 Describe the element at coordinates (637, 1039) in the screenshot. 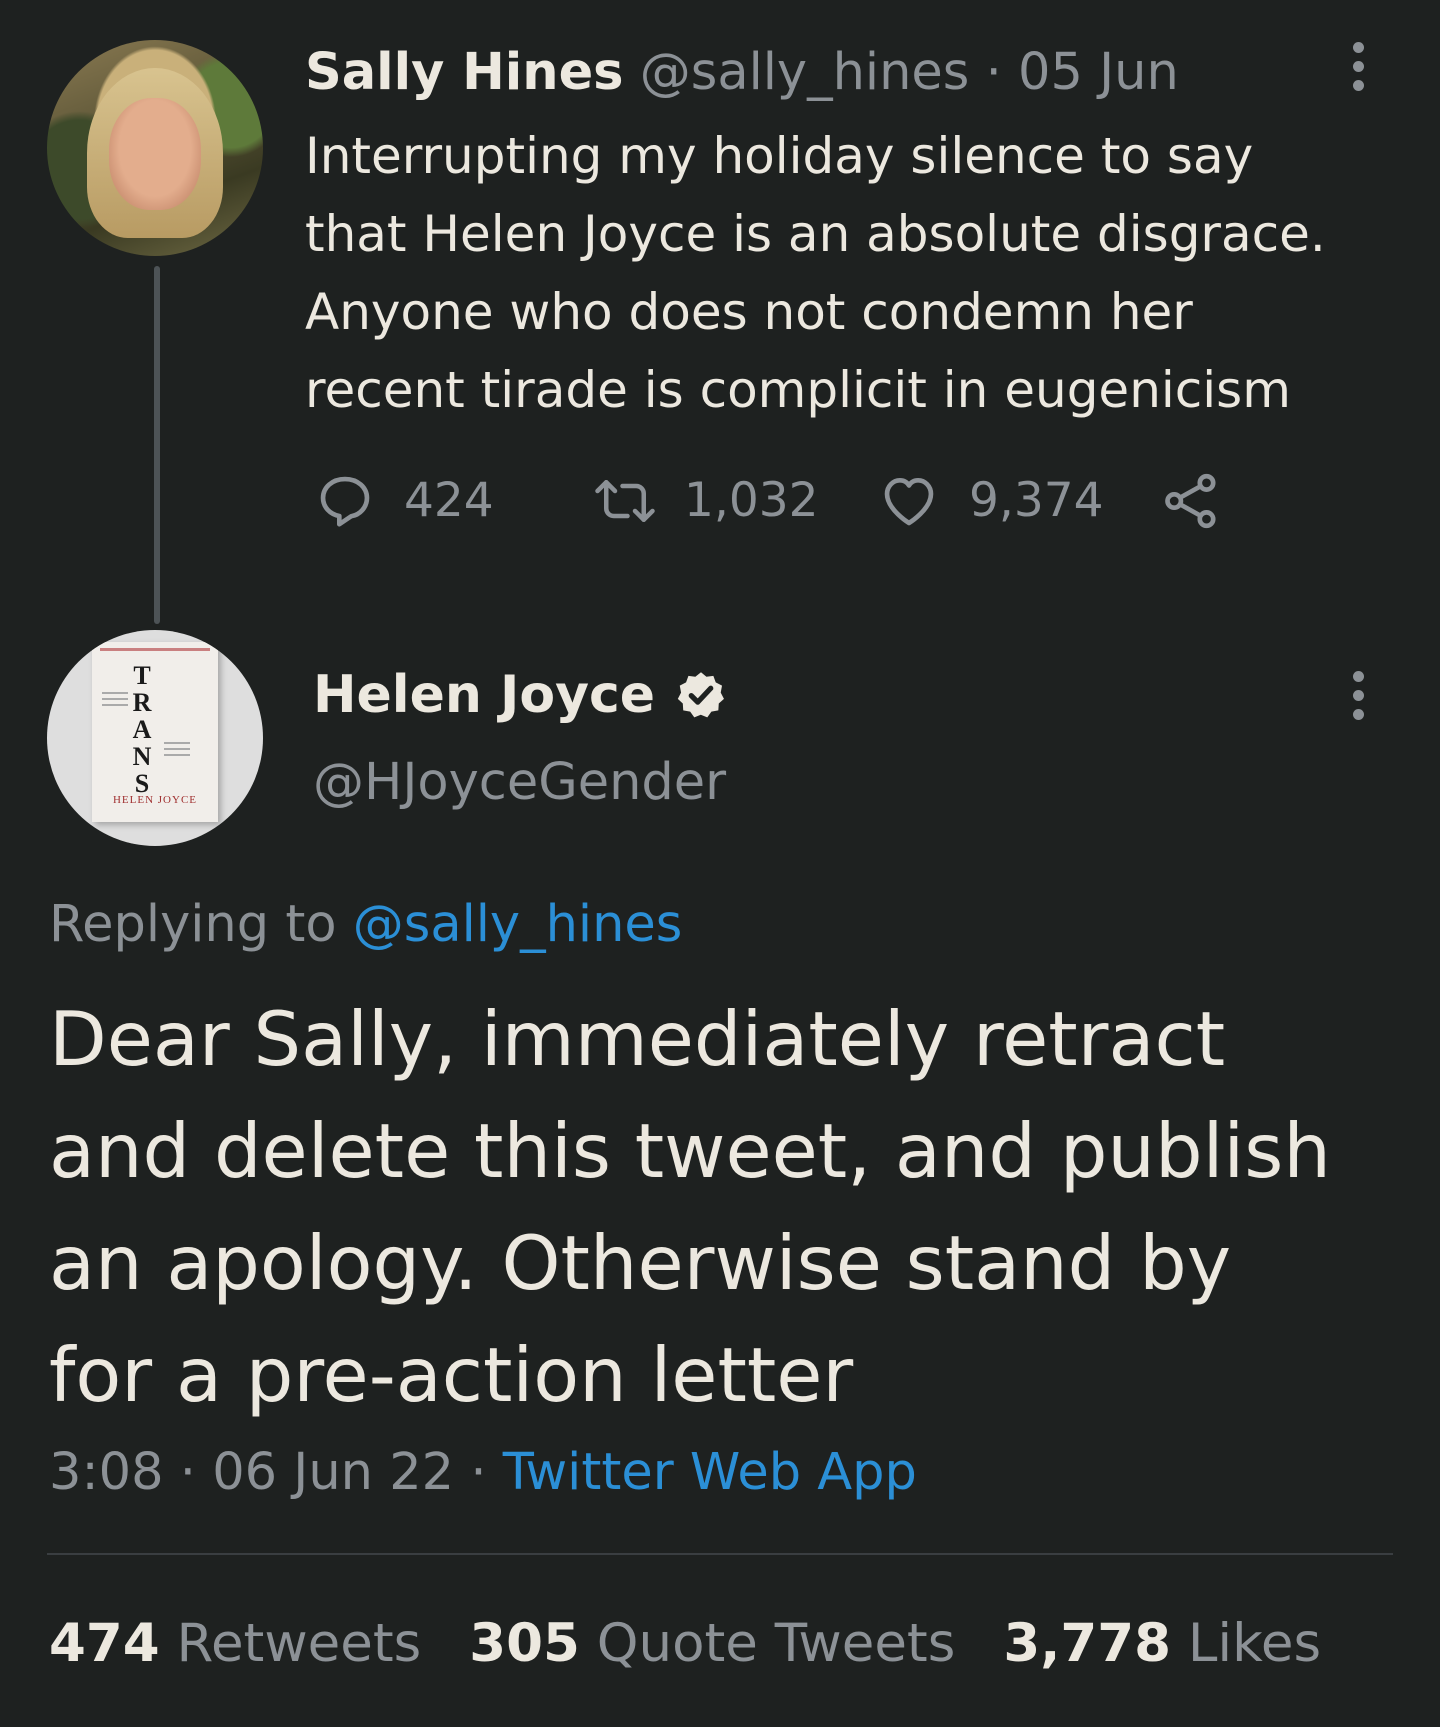

I see `main-tweet-line: Dear Sally, immediately retract` at that location.